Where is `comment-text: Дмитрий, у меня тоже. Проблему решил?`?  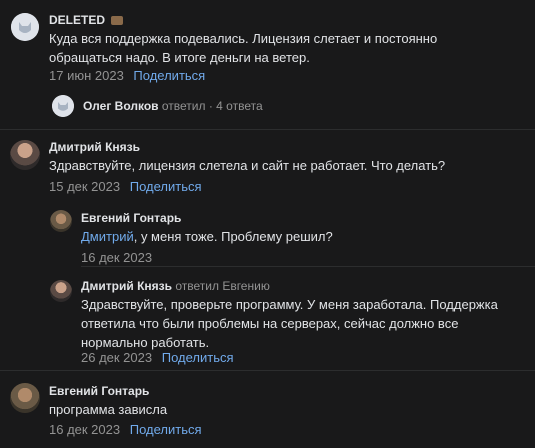 comment-text: Дмитрий, у меня тоже. Проблему решил? is located at coordinates (207, 236).